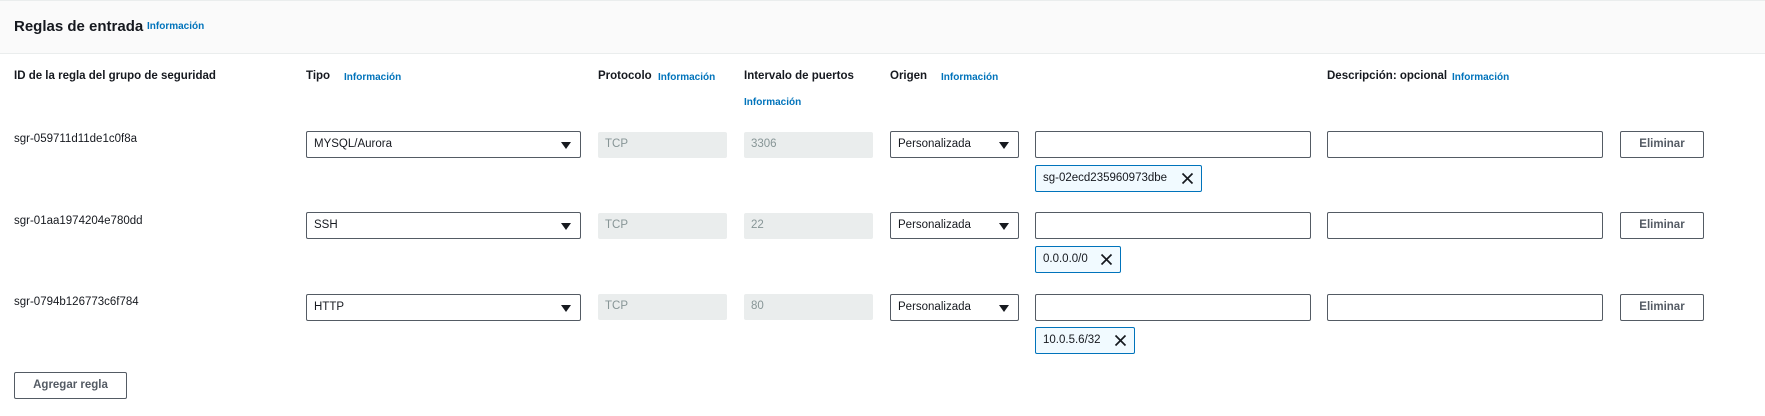 This screenshot has width=1765, height=416. I want to click on column-header-rule-id: ID de la regla del grupo de seguridad, so click(115, 76).